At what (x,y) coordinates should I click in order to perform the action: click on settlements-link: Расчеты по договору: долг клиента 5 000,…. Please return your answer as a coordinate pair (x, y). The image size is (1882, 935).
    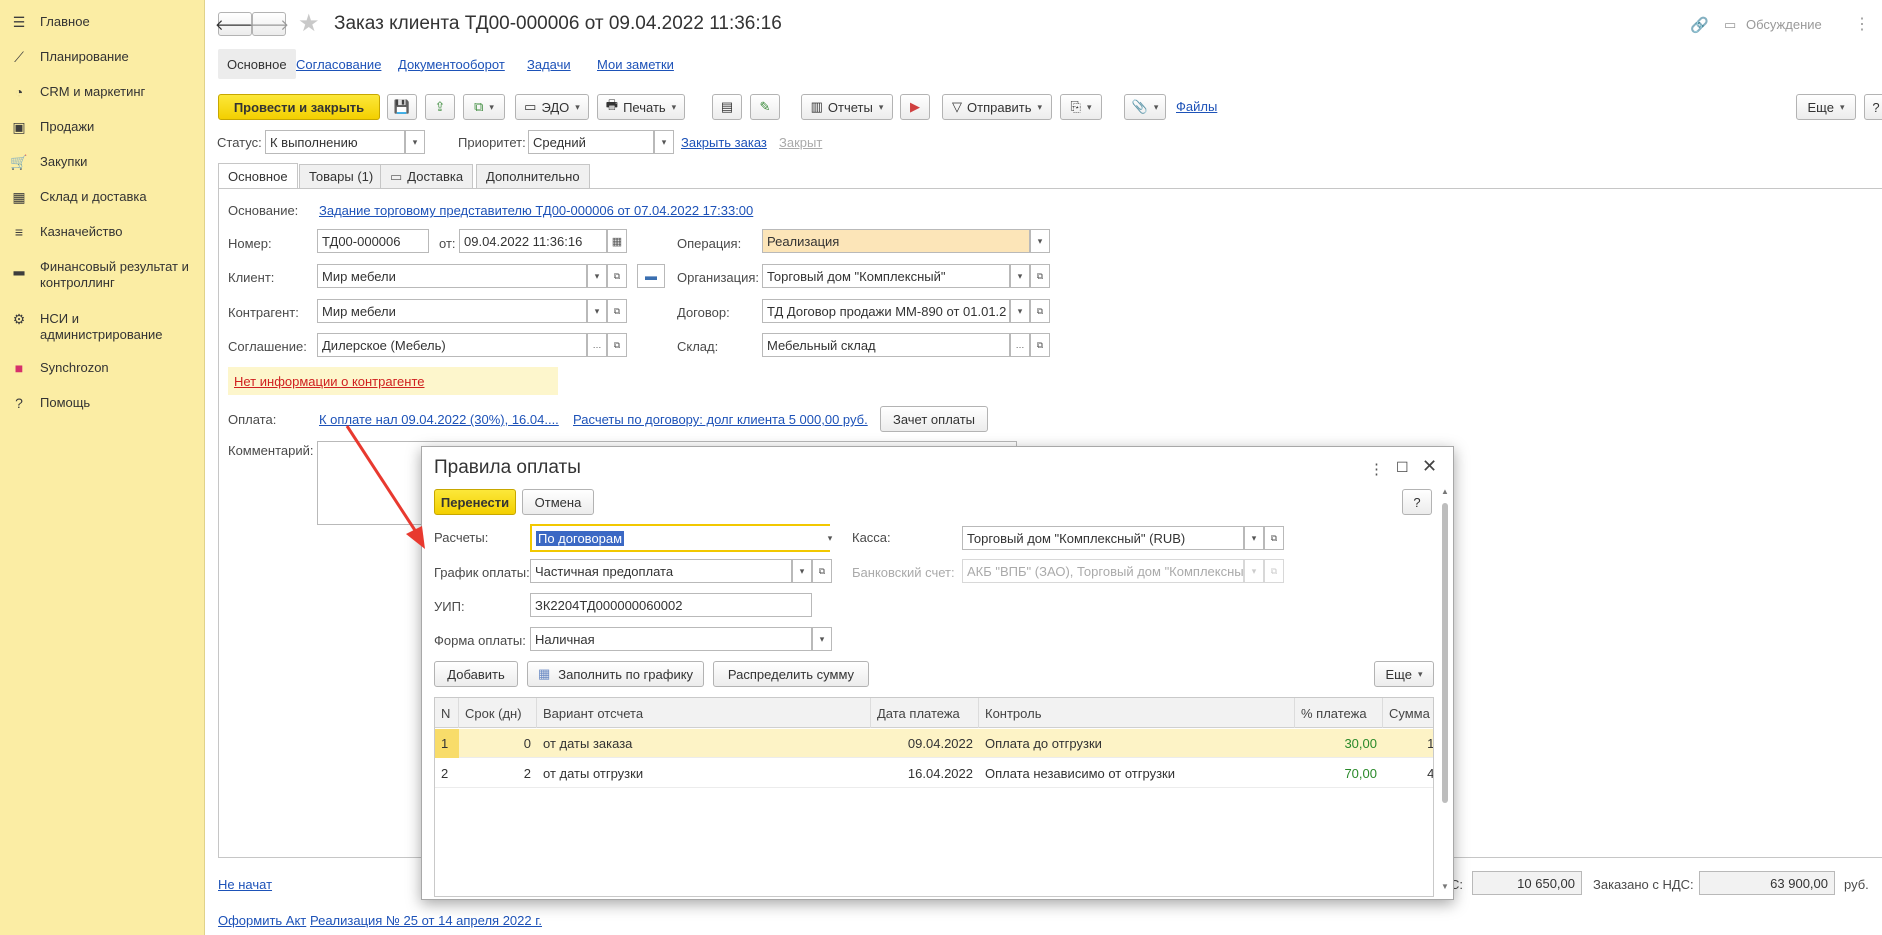
    Looking at the image, I should click on (720, 419).